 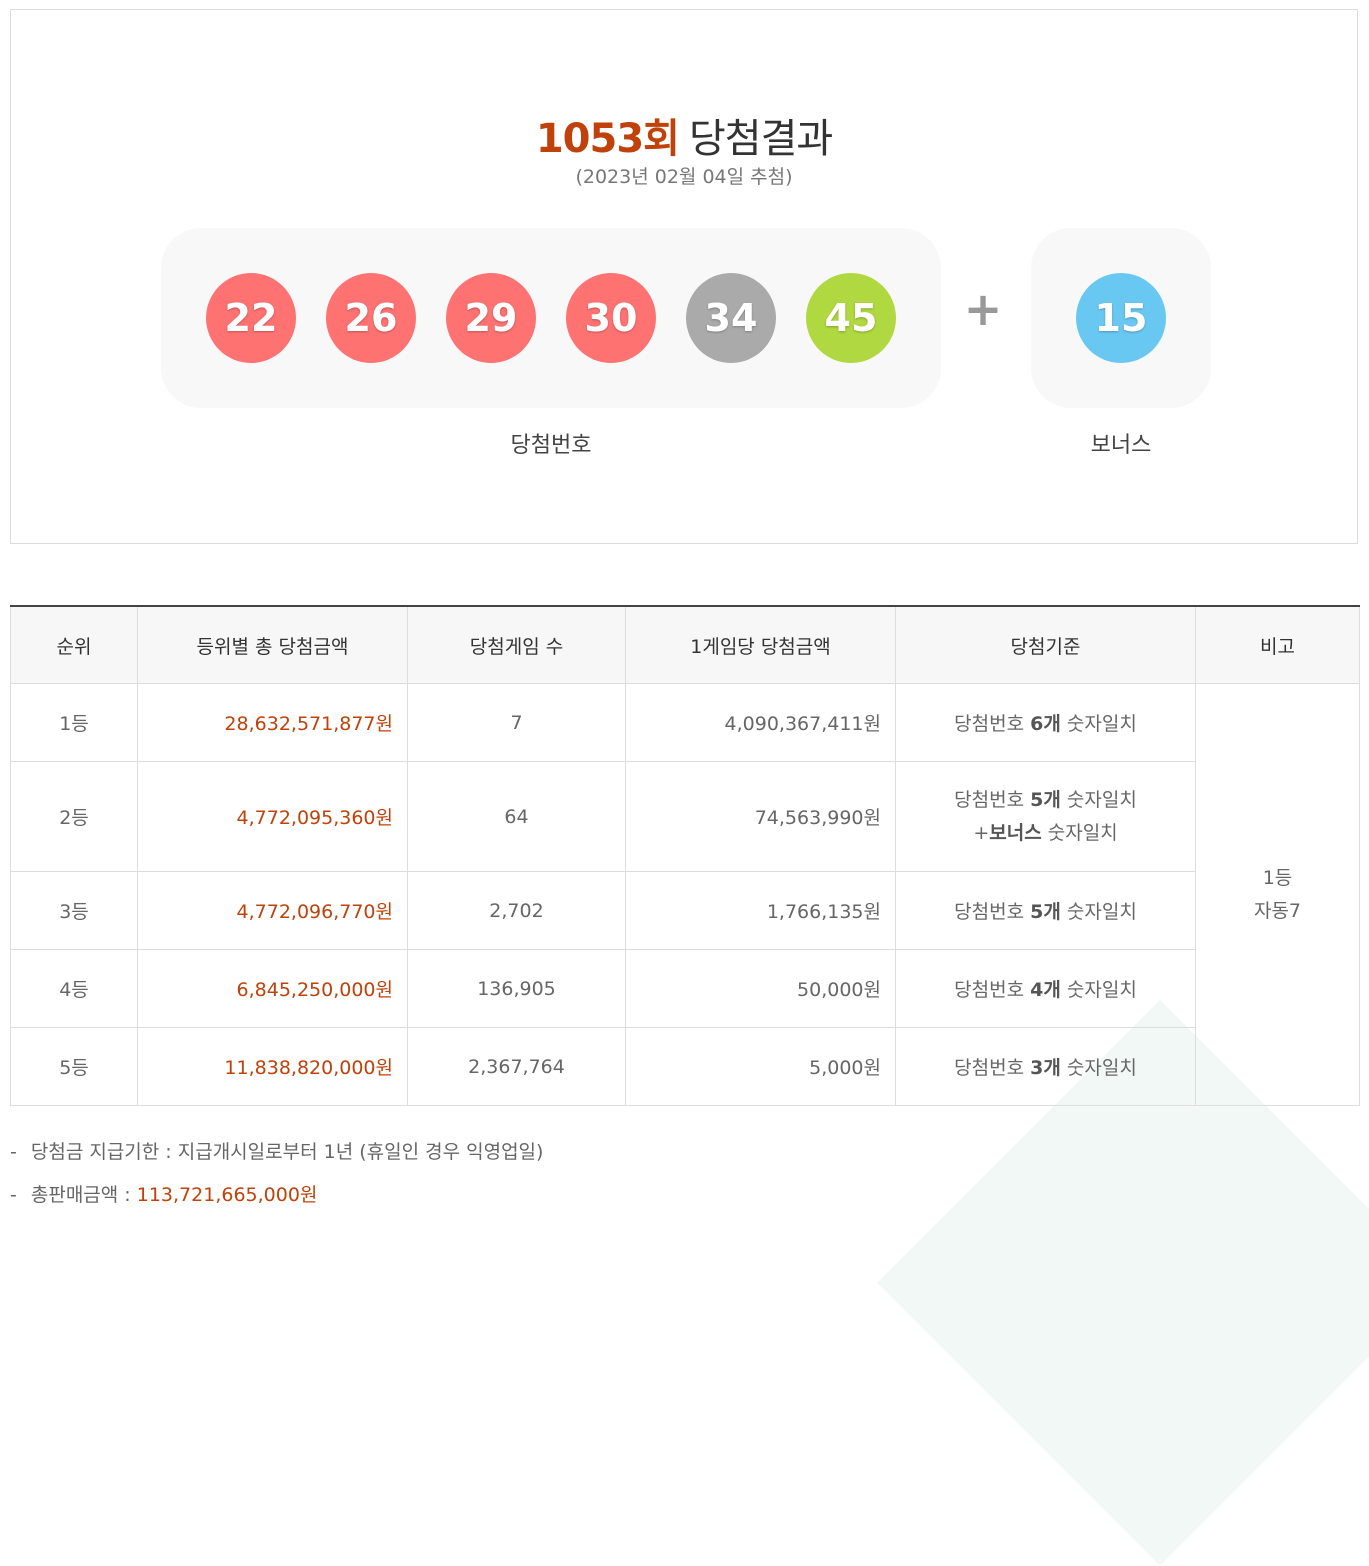 I want to click on criteria-count: 3개, so click(x=1045, y=1068).